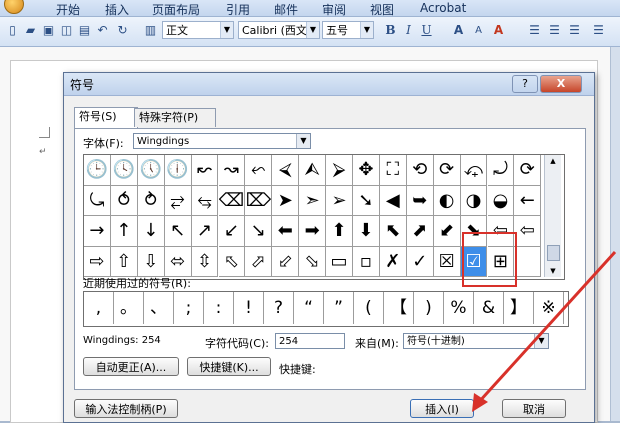 The height and width of the screenshot is (423, 620). I want to click on book-icon: ▥, so click(150, 30).